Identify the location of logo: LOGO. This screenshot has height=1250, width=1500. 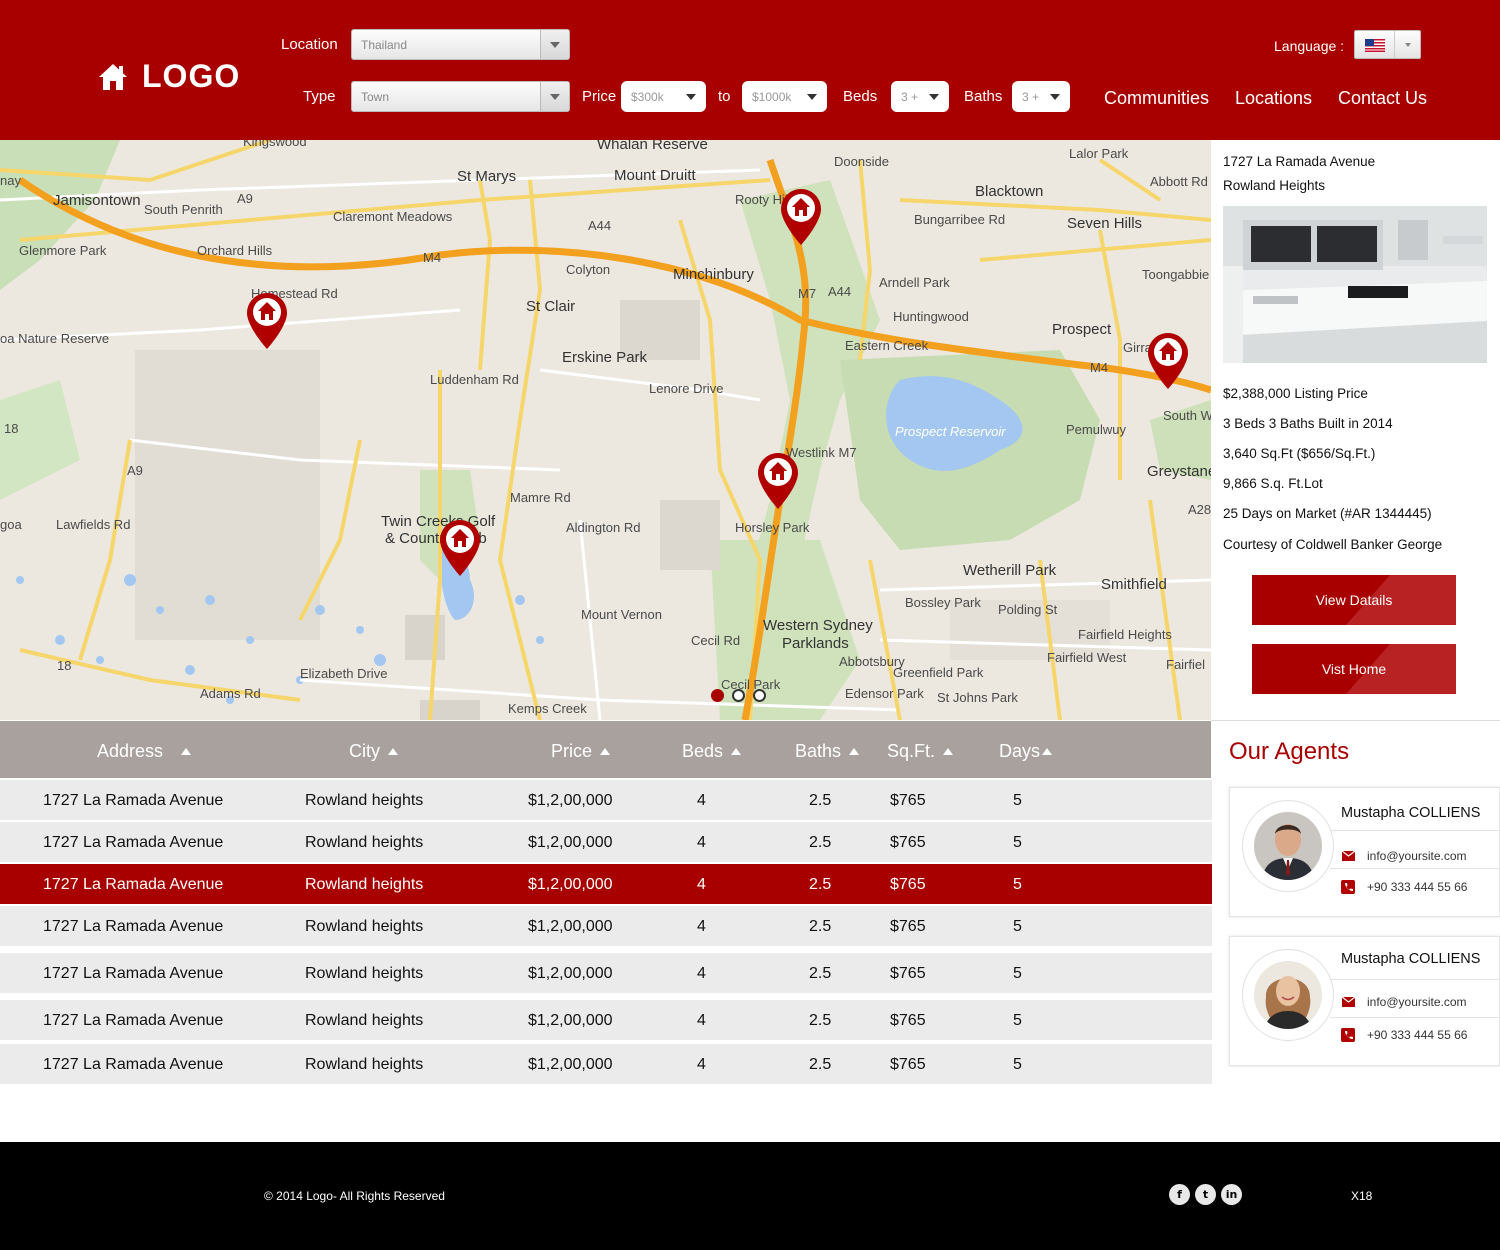
(169, 76).